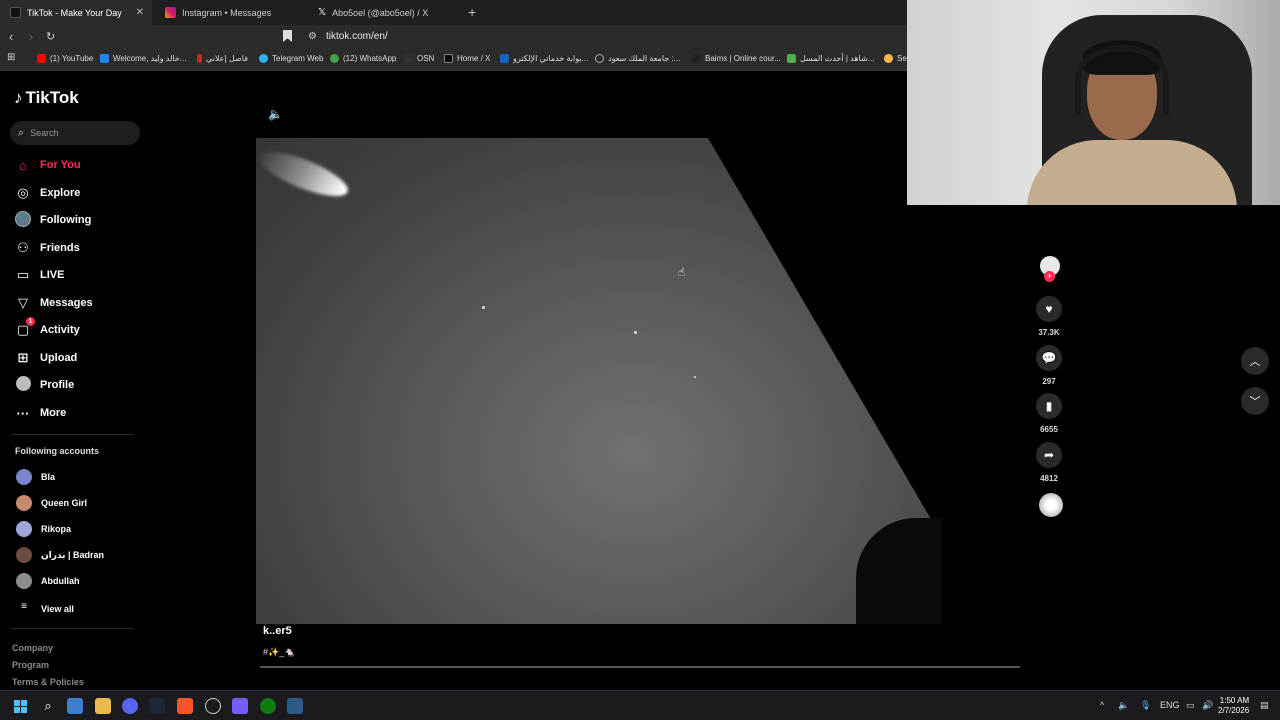 The width and height of the screenshot is (1280, 720). What do you see at coordinates (40, 413) in the screenshot?
I see `nav-more: ··· More` at bounding box center [40, 413].